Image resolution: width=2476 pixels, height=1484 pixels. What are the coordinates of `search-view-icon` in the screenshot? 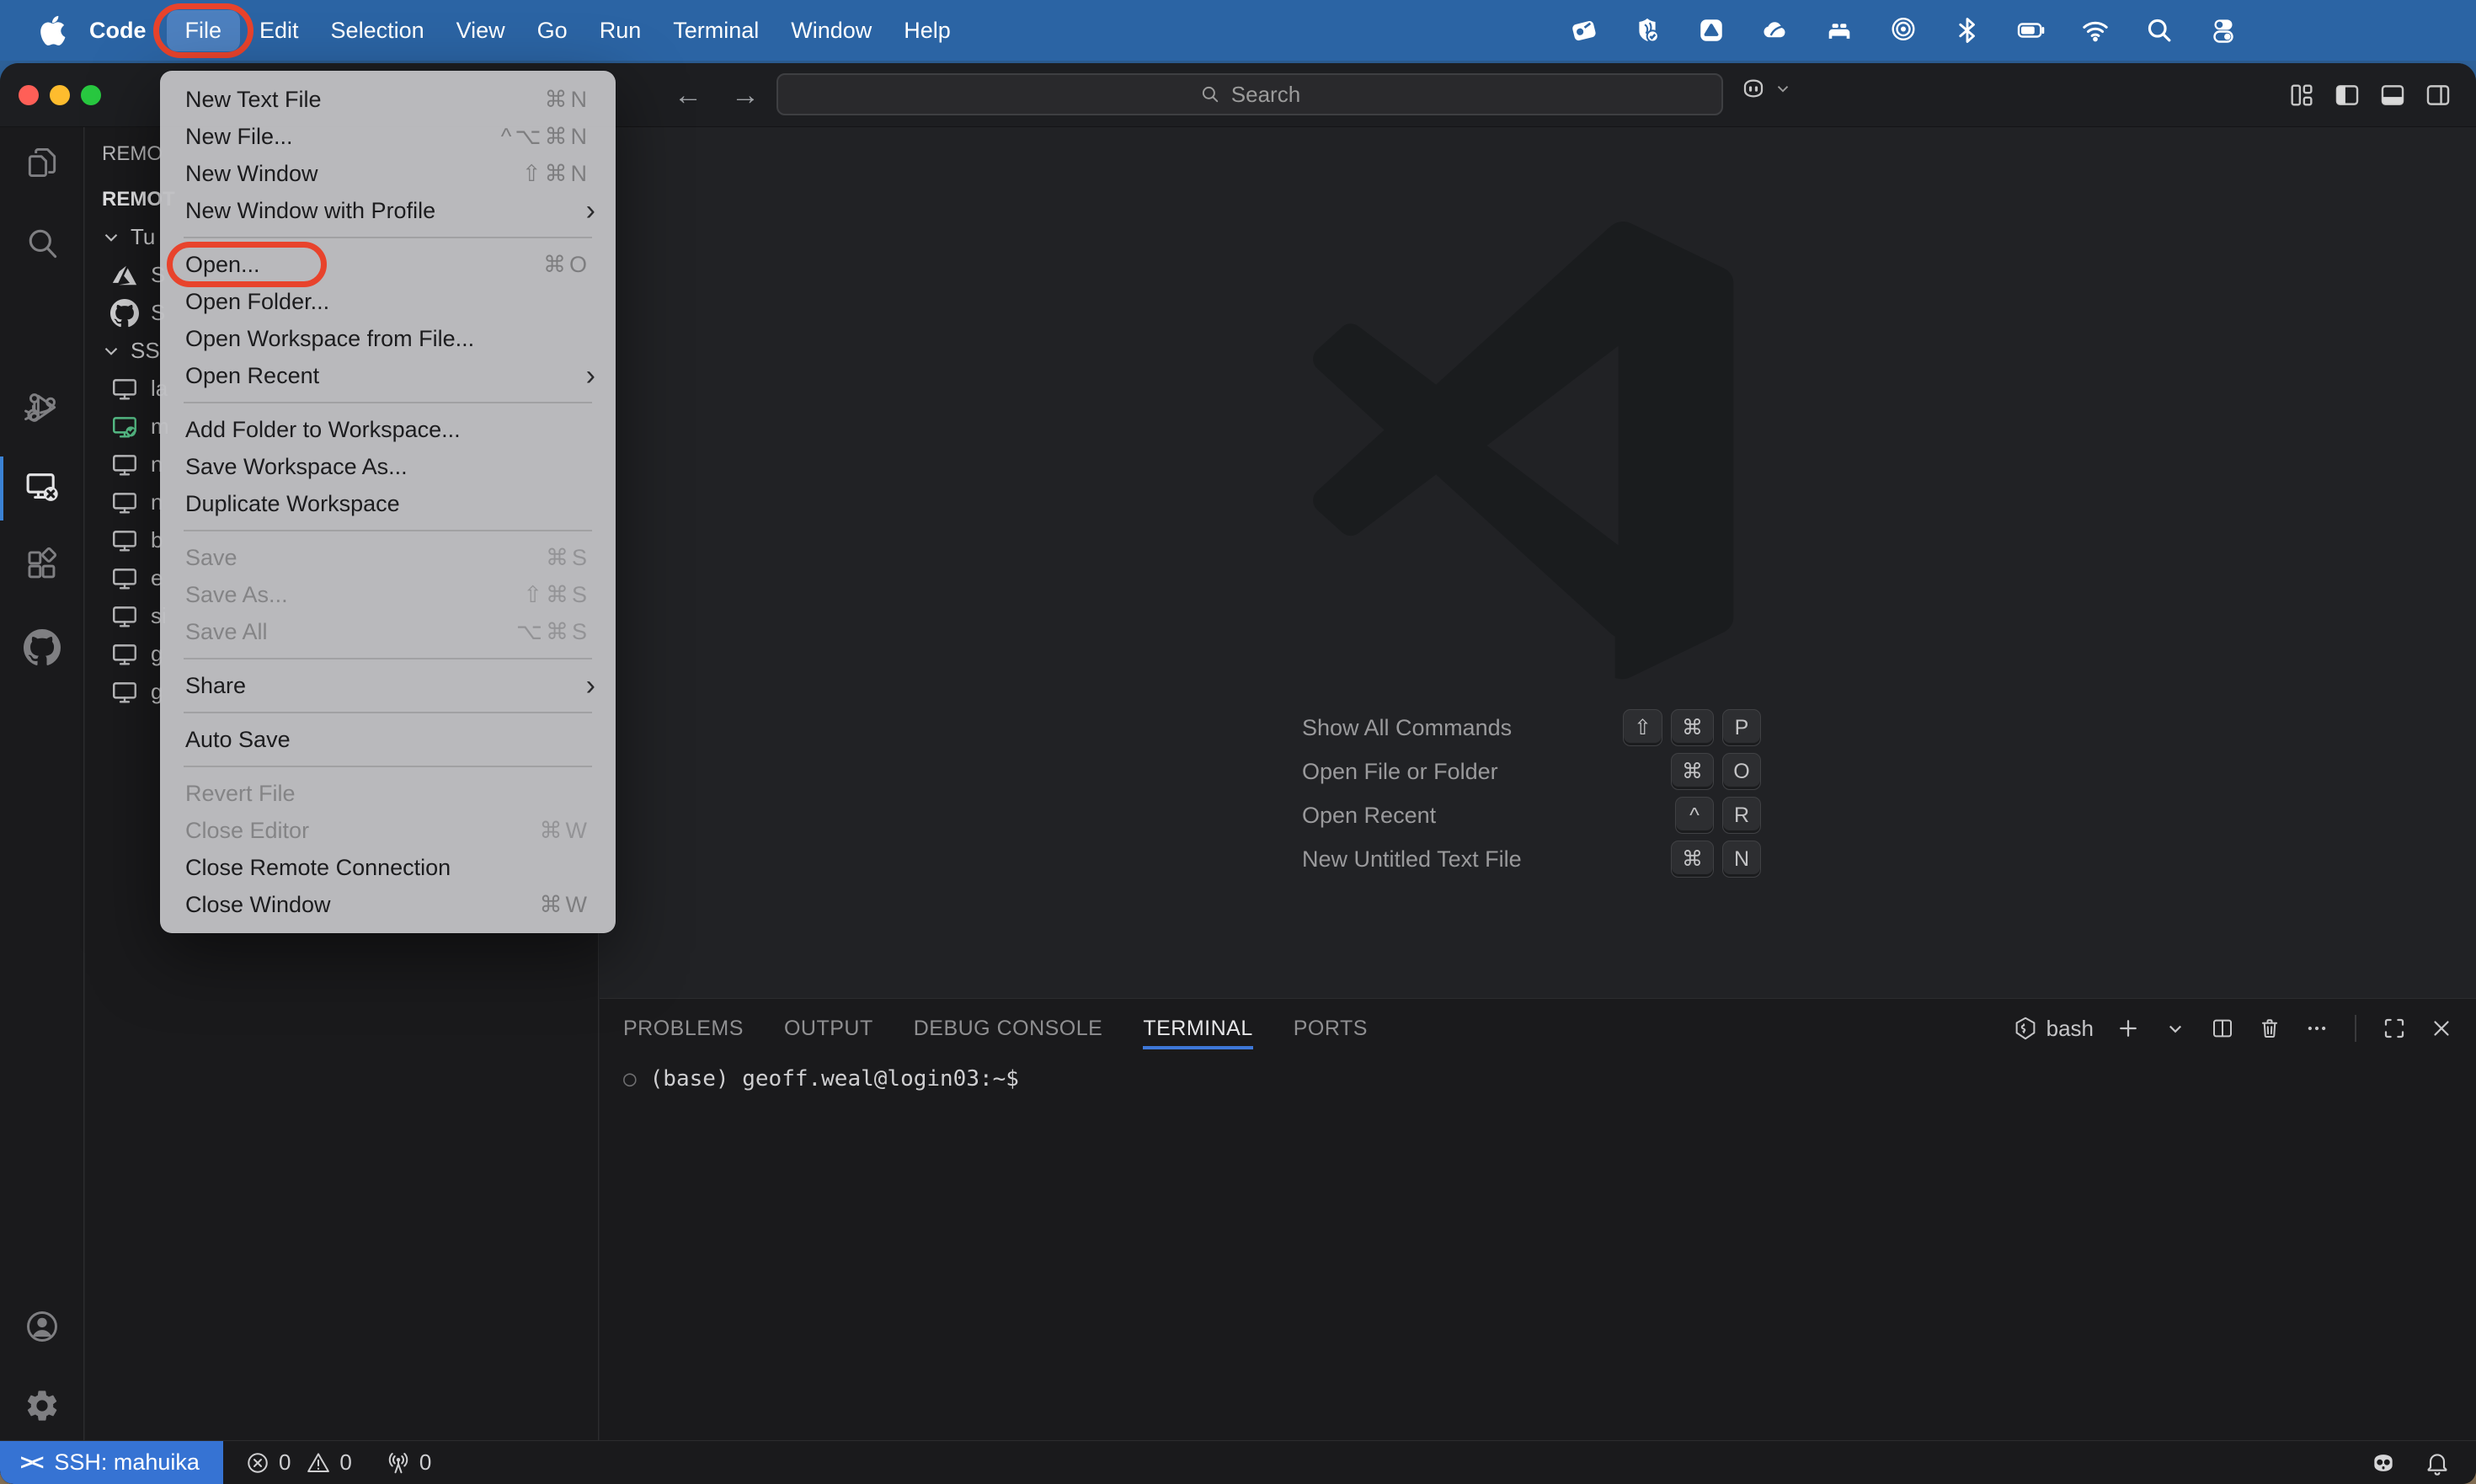 It's located at (42, 243).